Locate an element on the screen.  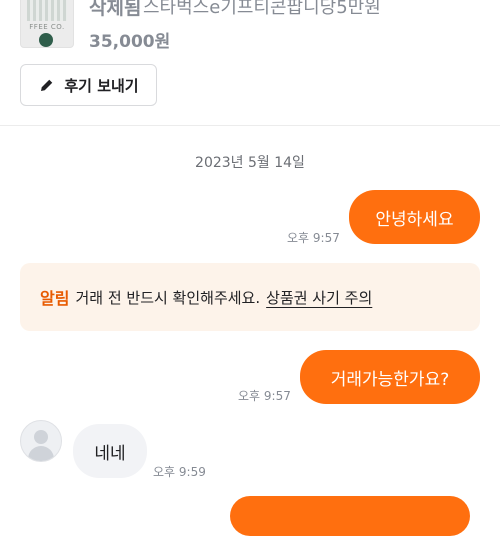
partner-message-bubble: 네네 is located at coordinates (110, 451).